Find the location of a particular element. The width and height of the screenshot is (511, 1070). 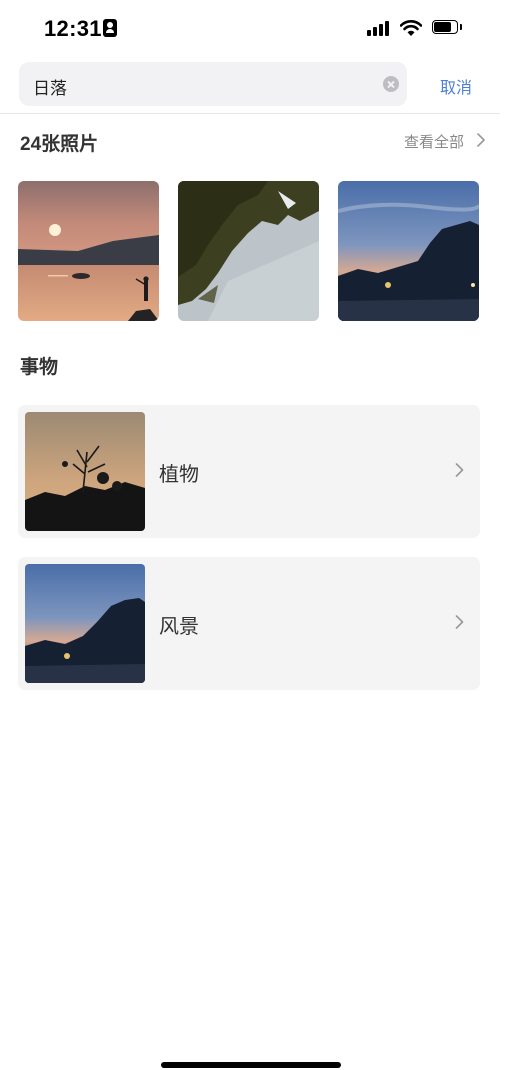

category-label-plants: 植物 is located at coordinates (179, 475).